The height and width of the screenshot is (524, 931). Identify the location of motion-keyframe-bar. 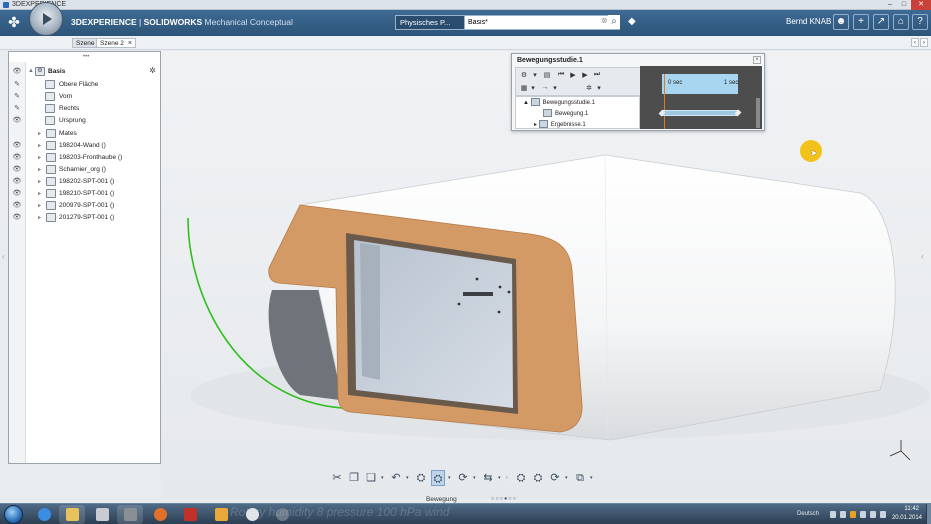
(700, 113).